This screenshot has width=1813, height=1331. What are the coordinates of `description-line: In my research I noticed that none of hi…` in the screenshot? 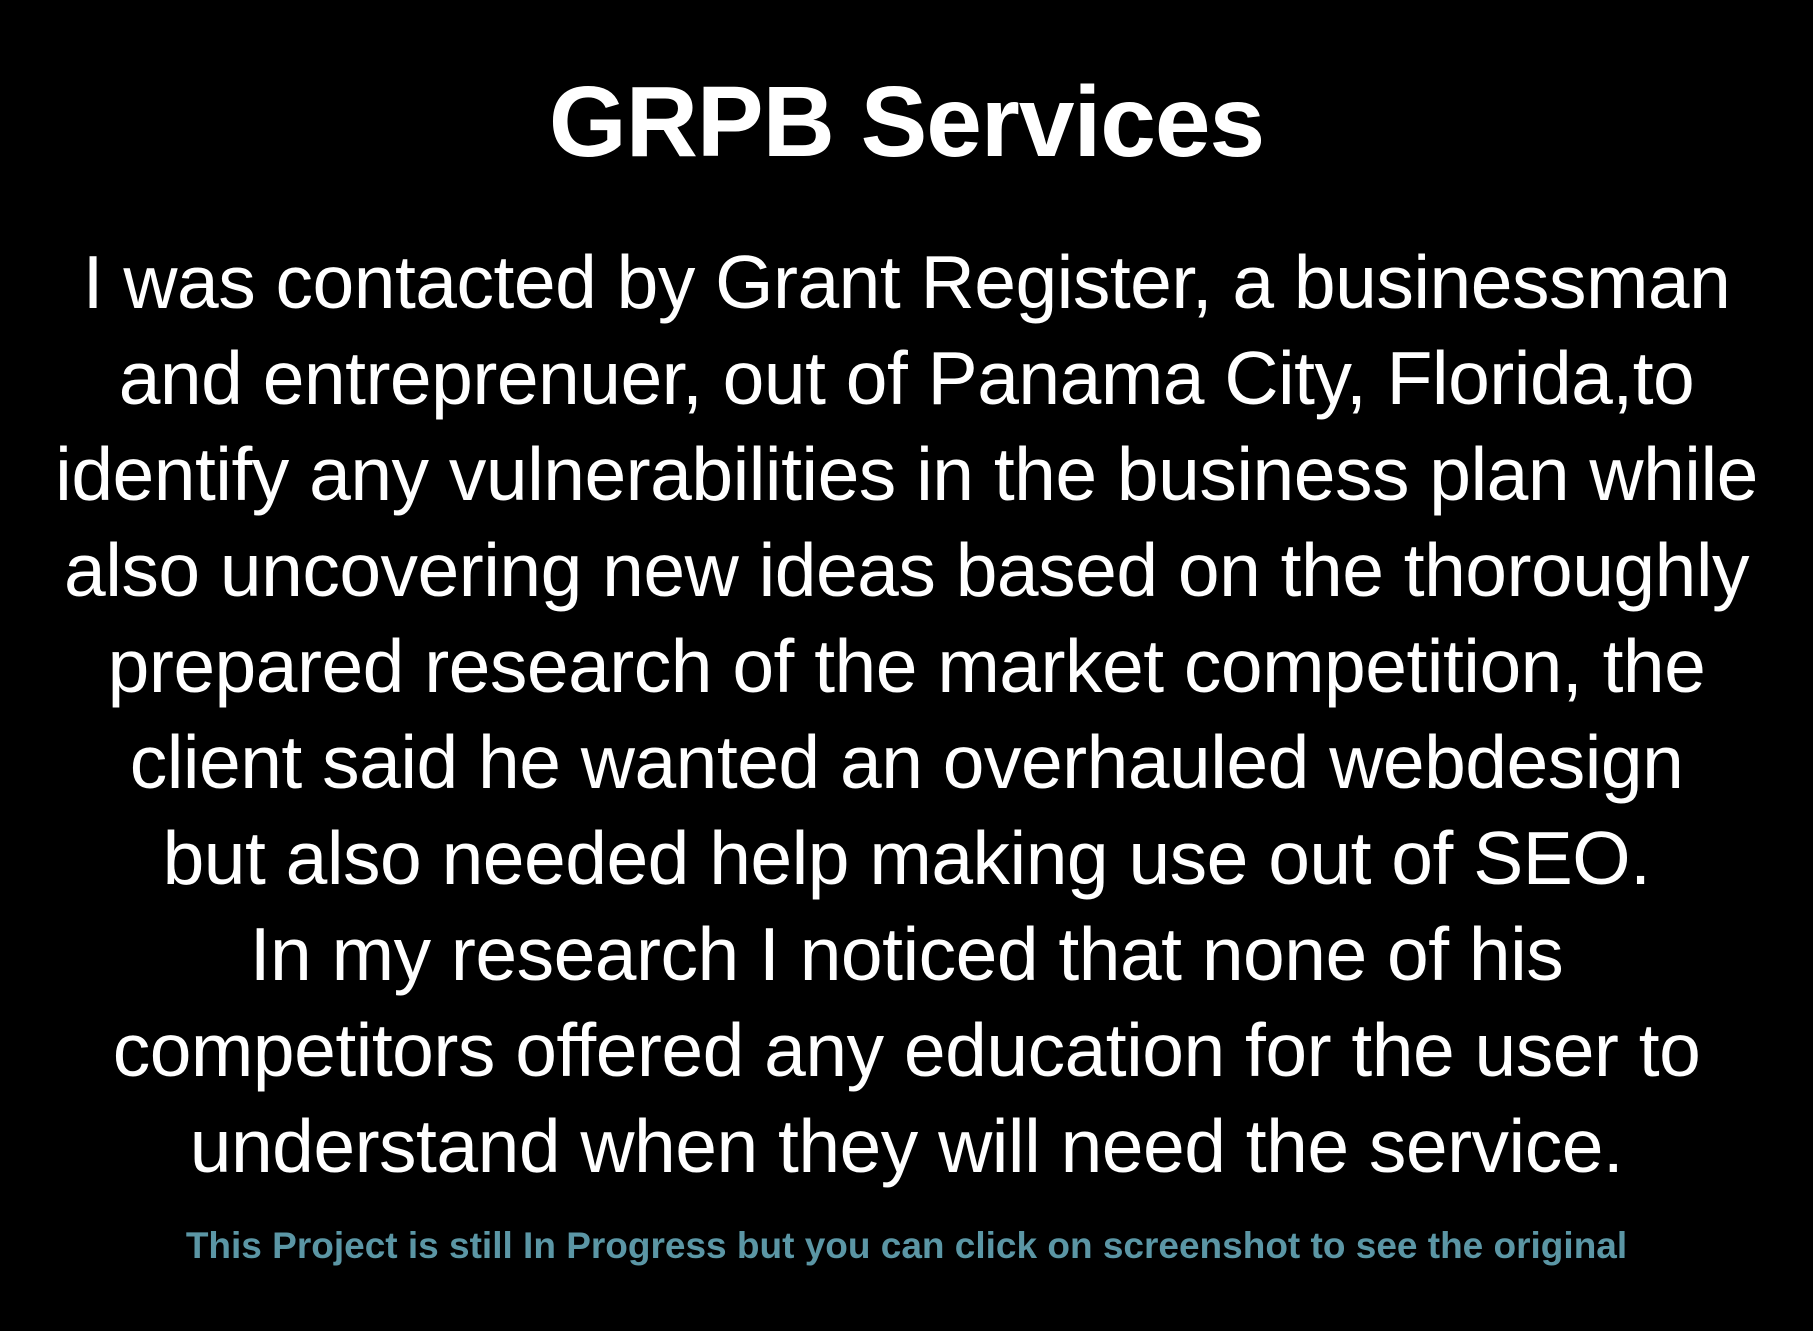 It's located at (906, 954).